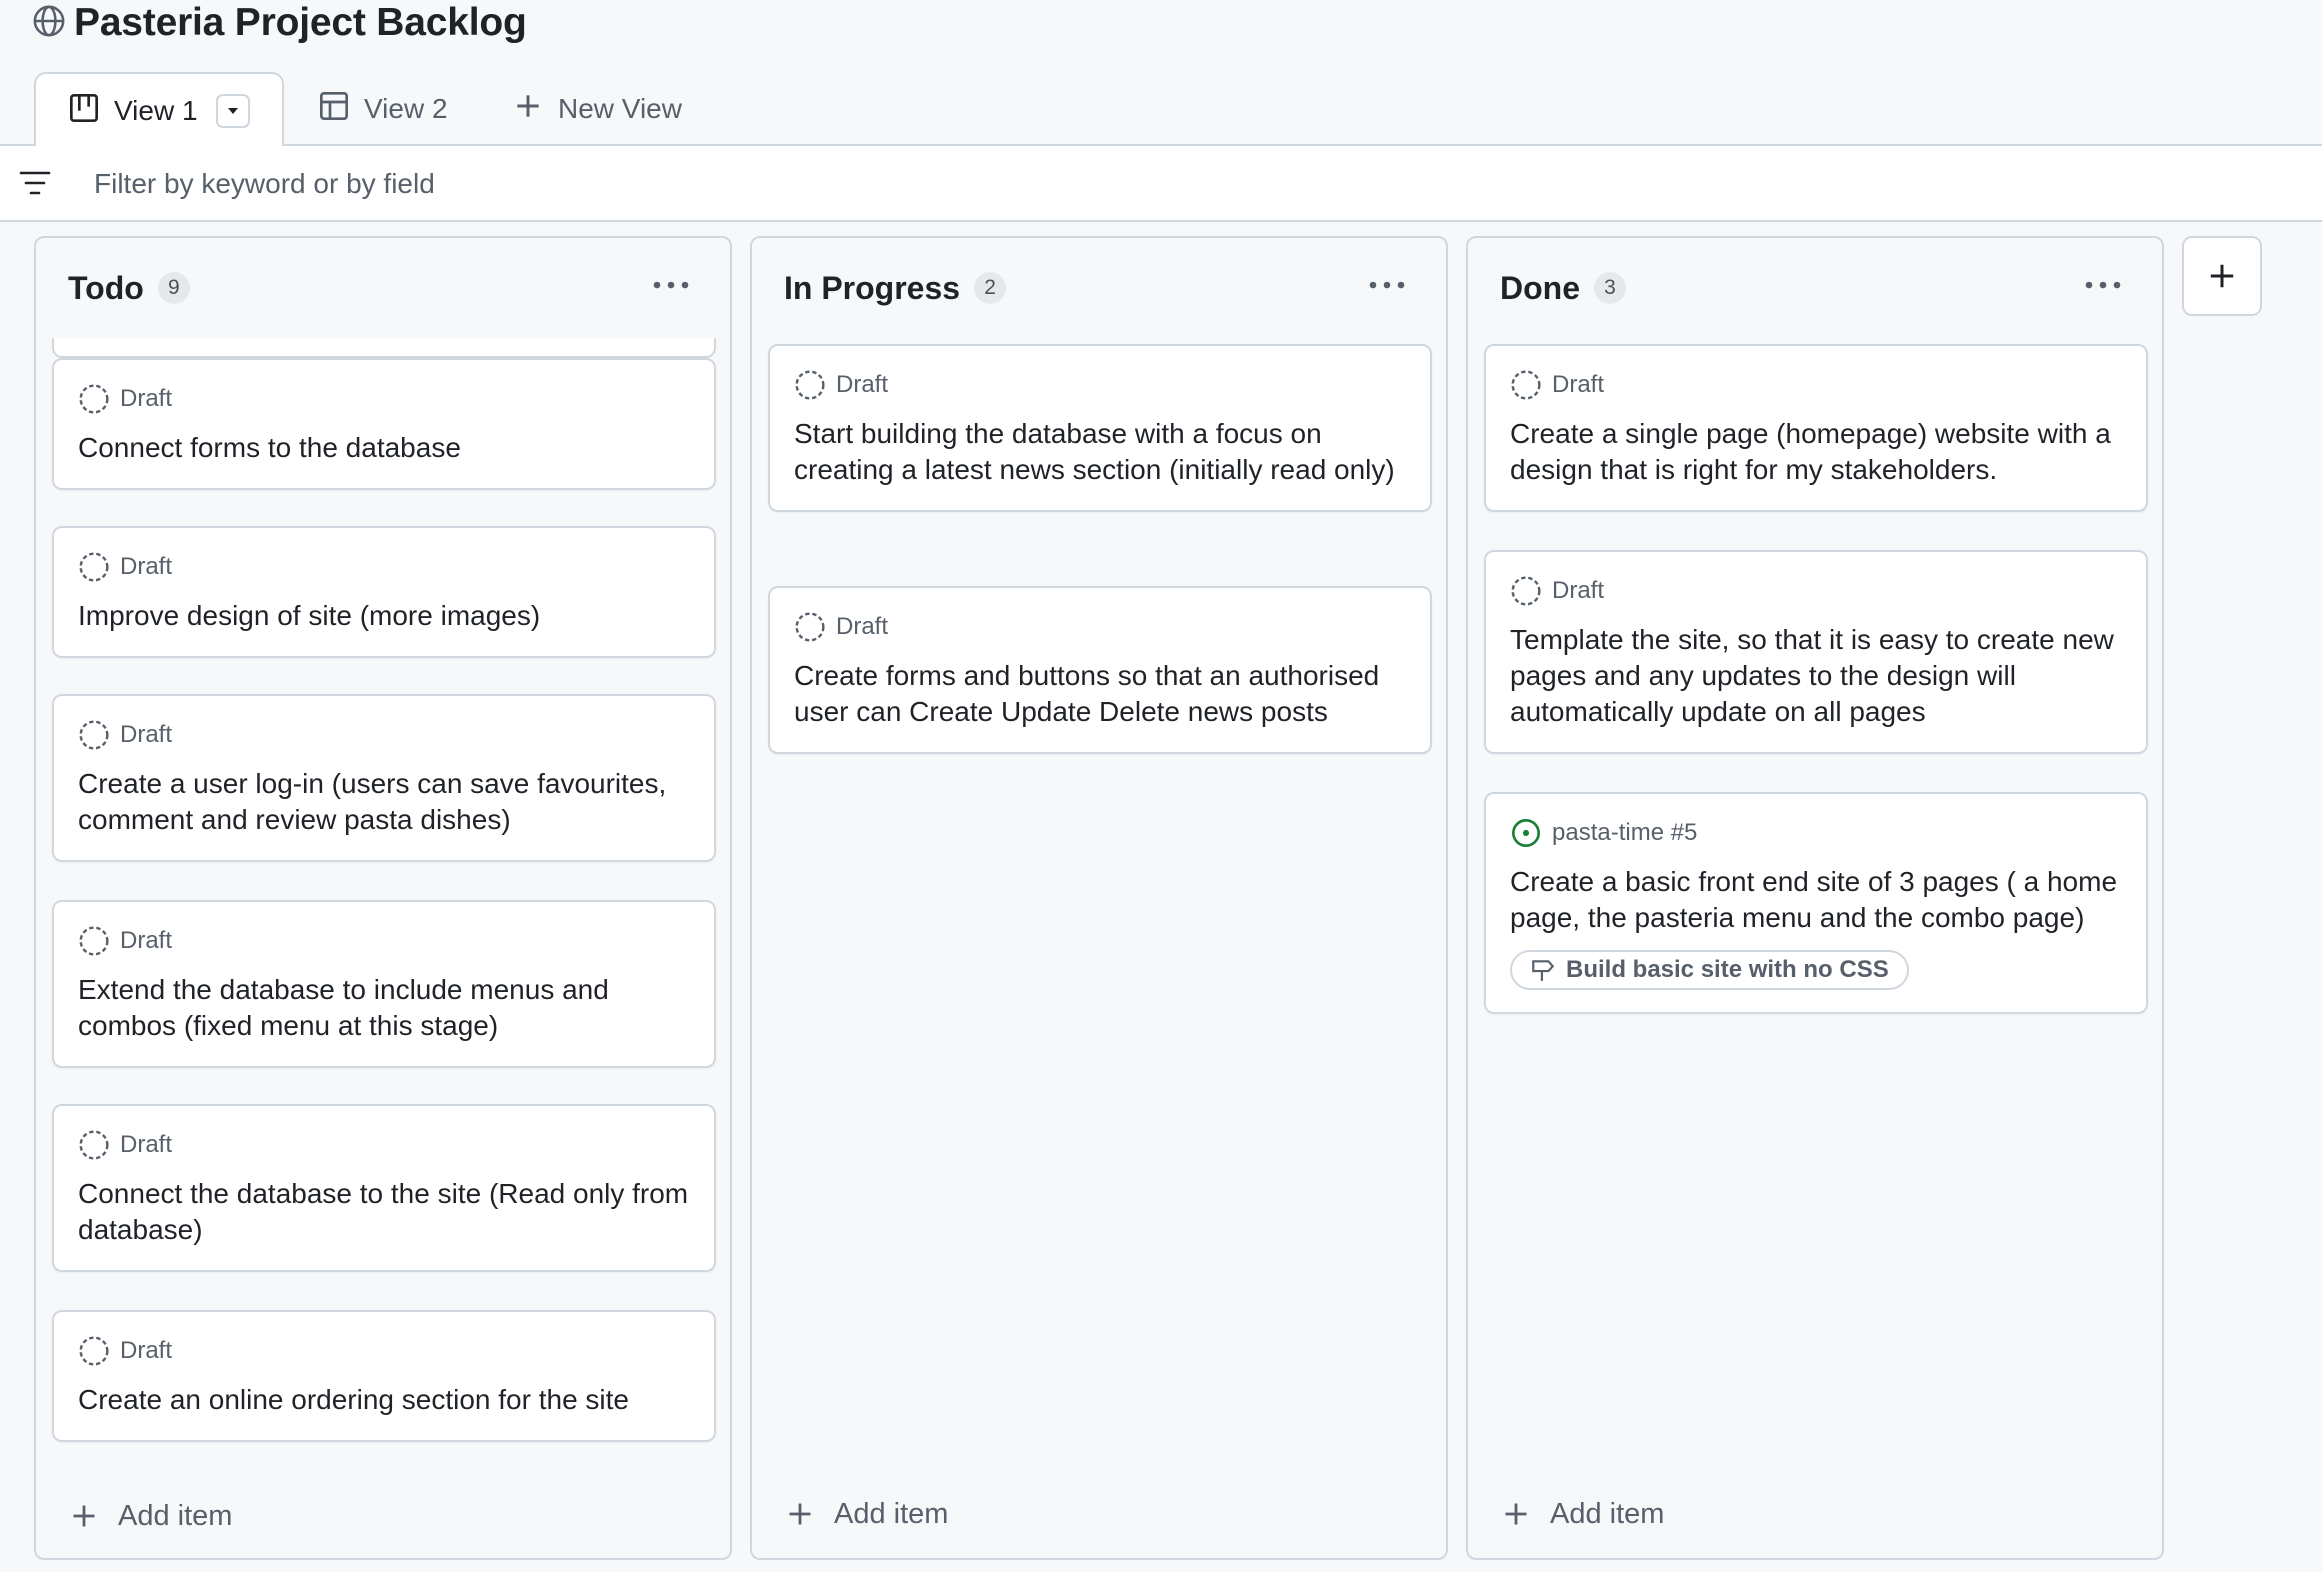 The height and width of the screenshot is (1572, 2322). Describe the element at coordinates (384, 348) in the screenshot. I see `card-partial` at that location.